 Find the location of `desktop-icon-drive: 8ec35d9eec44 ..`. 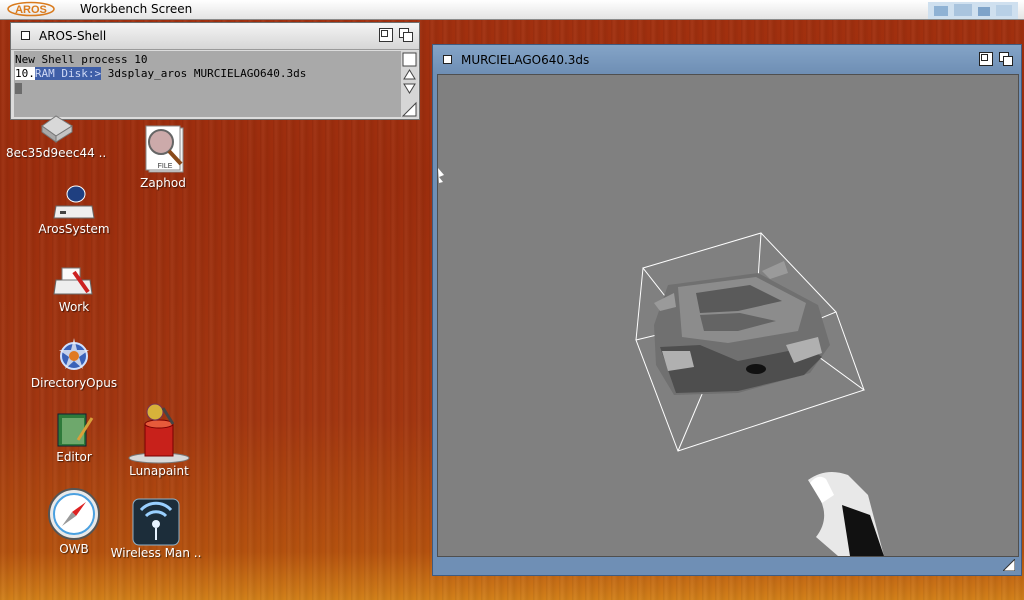

desktop-icon-drive: 8ec35d9eec44 .. is located at coordinates (56, 136).